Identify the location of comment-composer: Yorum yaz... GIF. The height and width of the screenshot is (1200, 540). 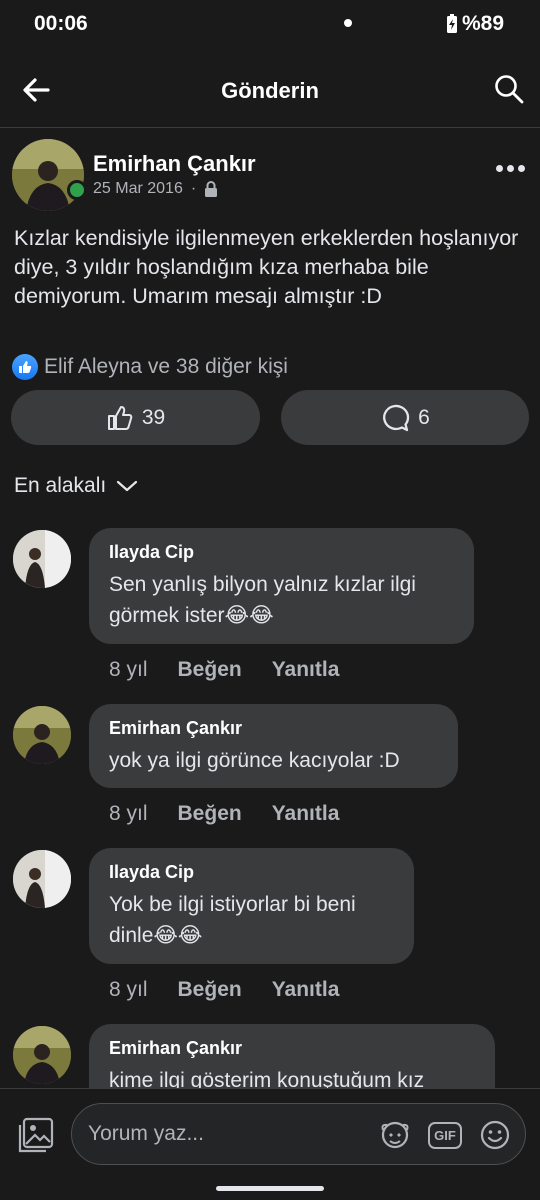
(270, 1144).